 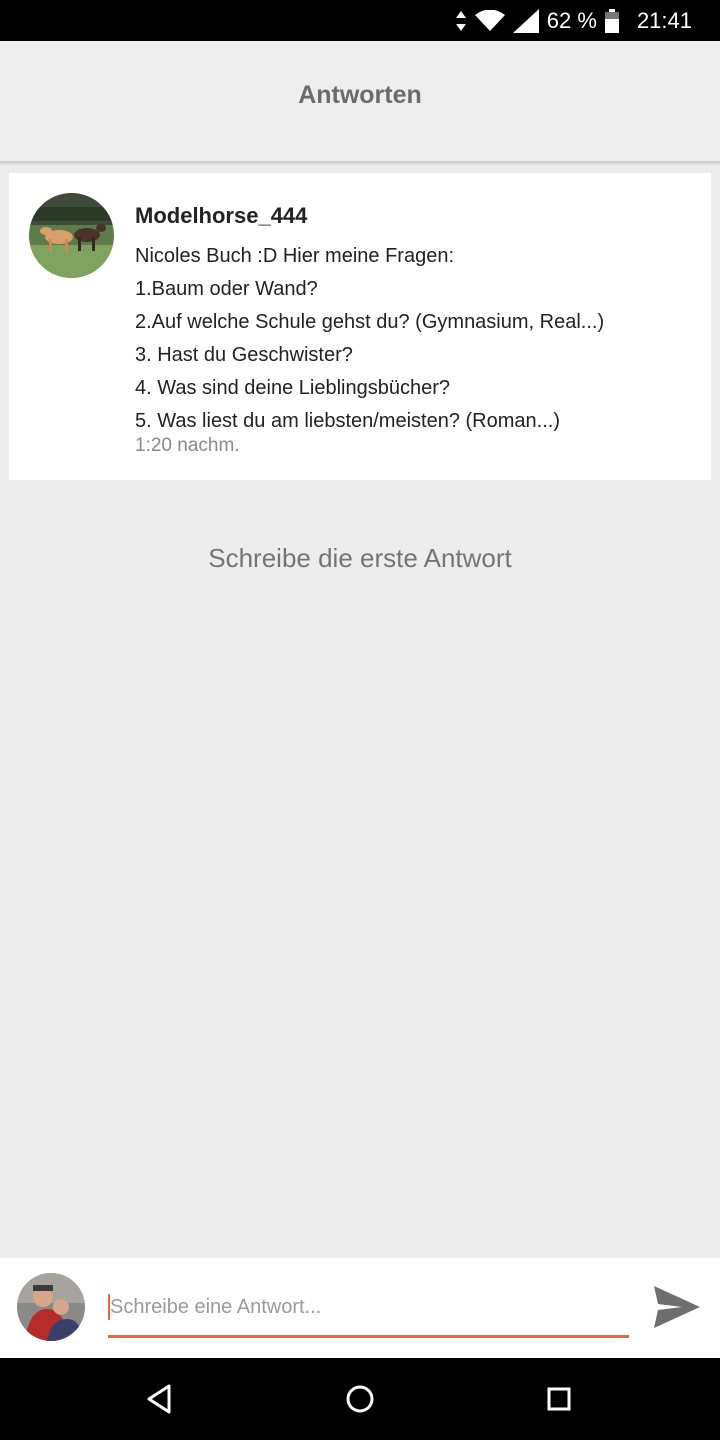 What do you see at coordinates (226, 289) in the screenshot?
I see `post-line: 1.Baum oder Wand?` at bounding box center [226, 289].